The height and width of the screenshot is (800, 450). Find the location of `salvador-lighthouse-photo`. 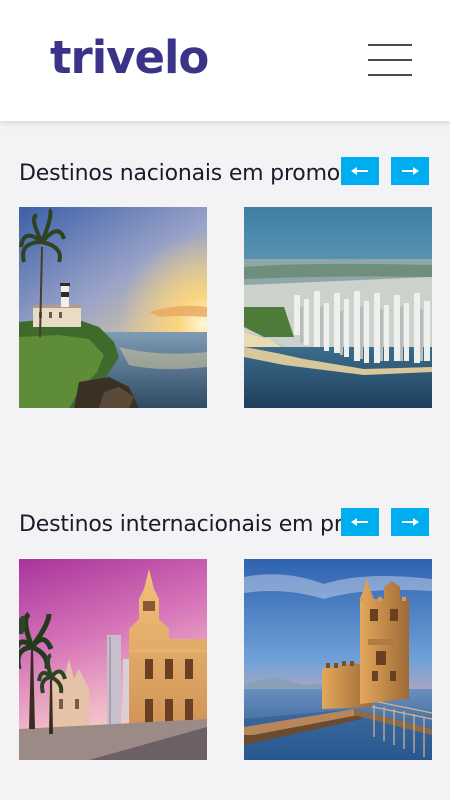

salvador-lighthouse-photo is located at coordinates (113, 307).